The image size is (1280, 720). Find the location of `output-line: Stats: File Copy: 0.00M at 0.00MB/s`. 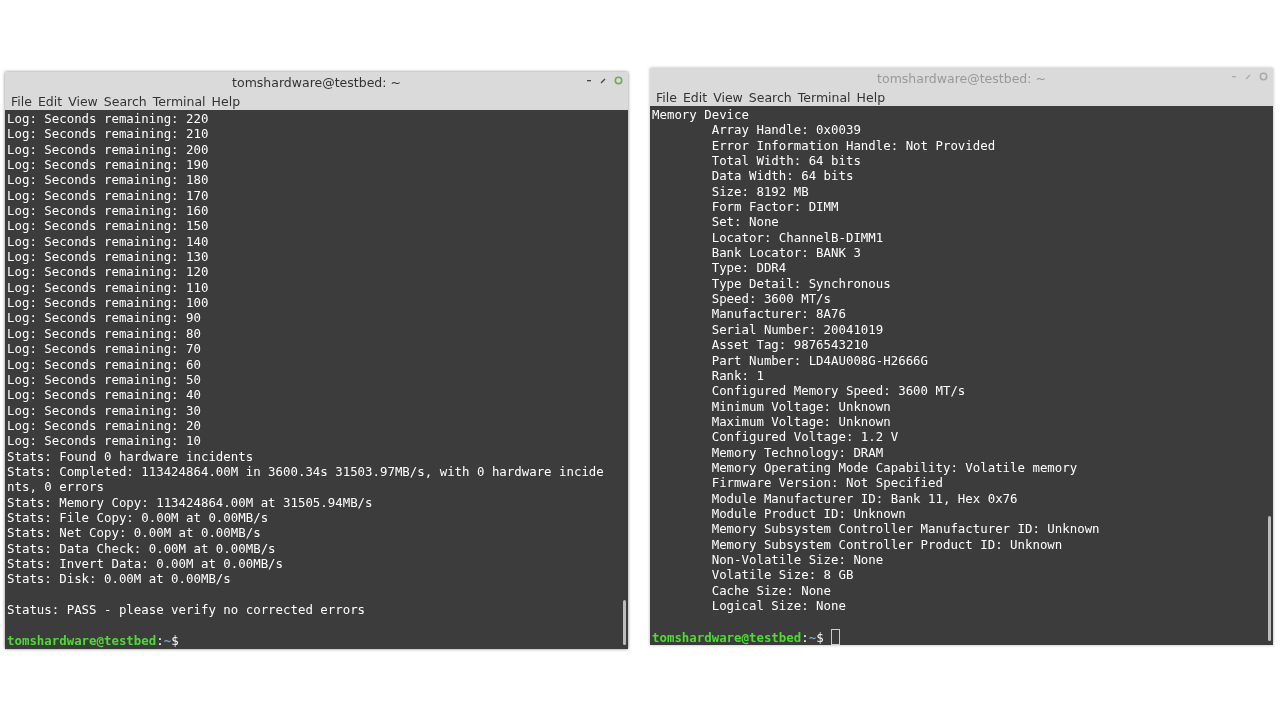

output-line: Stats: File Copy: 0.00M at 0.00MB/s is located at coordinates (138, 517).